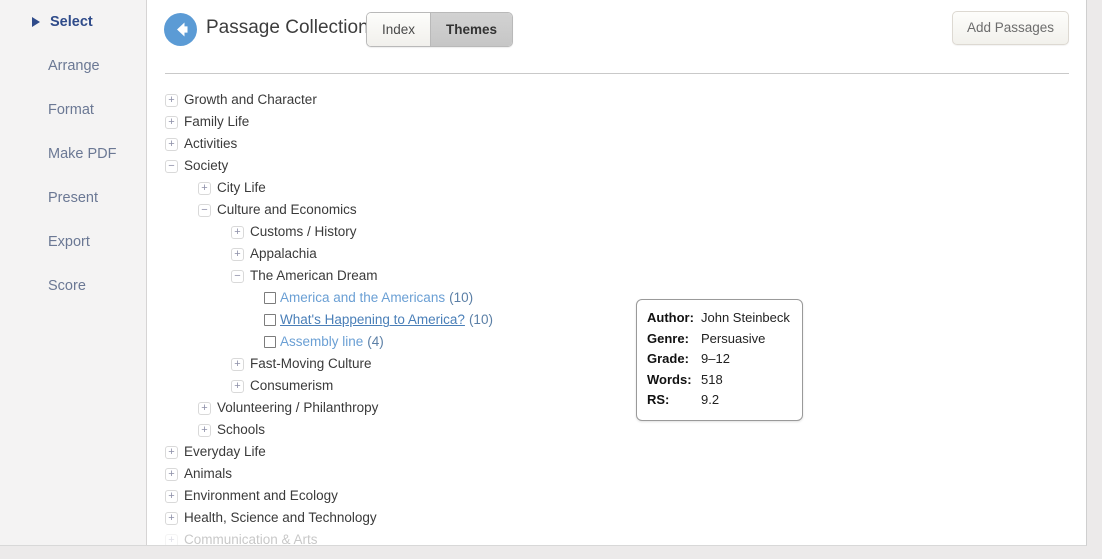 The width and height of the screenshot is (1102, 559). I want to click on theme-row: + Activities, so click(617, 144).